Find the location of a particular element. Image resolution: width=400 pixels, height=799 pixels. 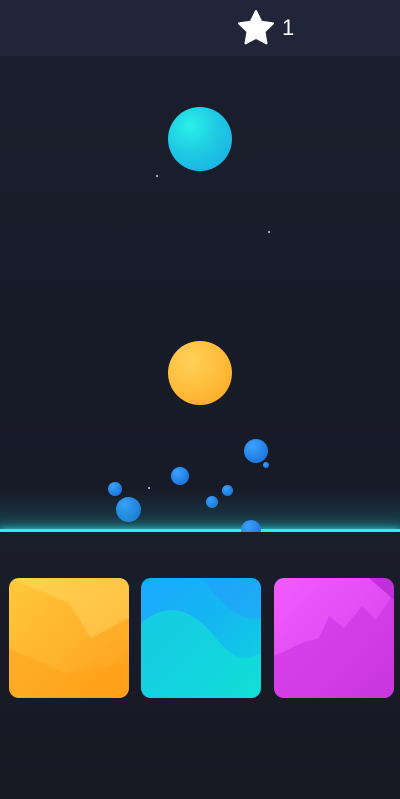

pad-orange is located at coordinates (69, 638).